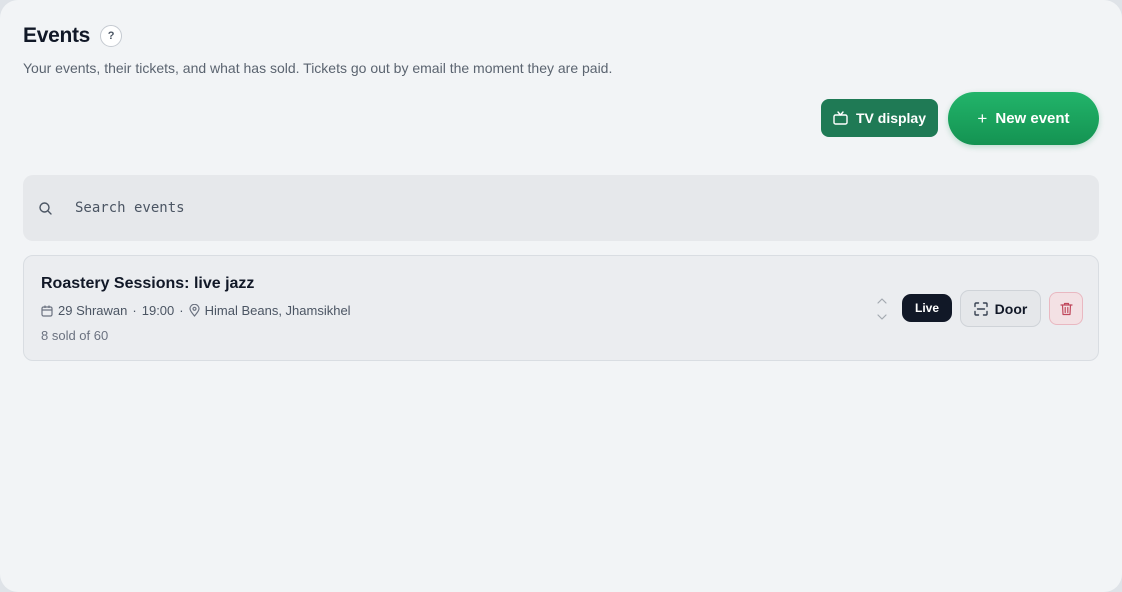 The image size is (1122, 592). Describe the element at coordinates (45, 208) in the screenshot. I see `search-icon` at that location.